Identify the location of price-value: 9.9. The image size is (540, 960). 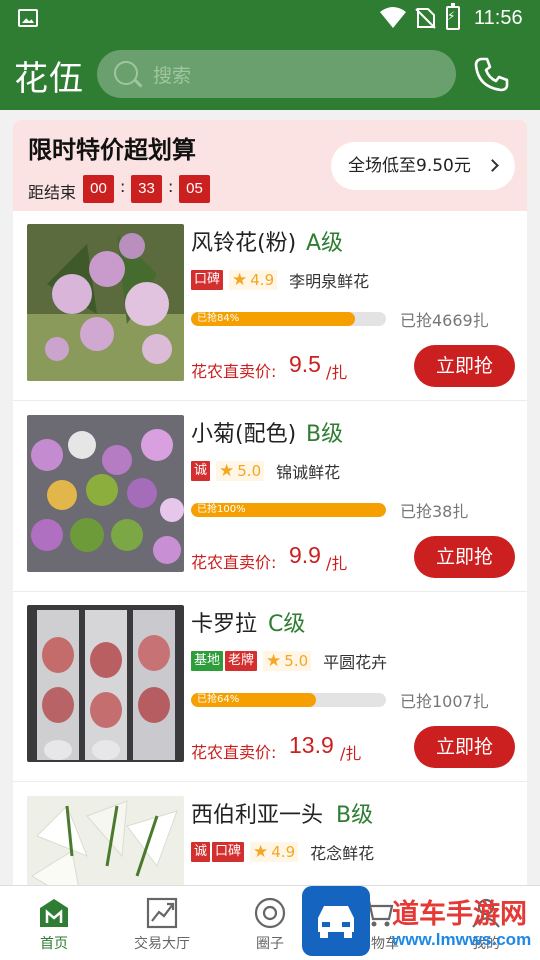
(305, 555).